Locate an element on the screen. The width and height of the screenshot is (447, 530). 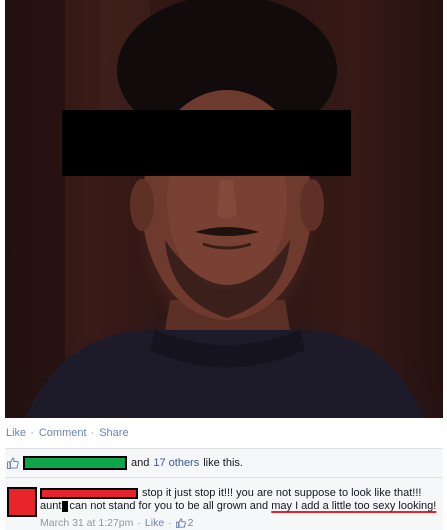
post-actions-bar: Like · Comment · Share is located at coordinates (224, 433).